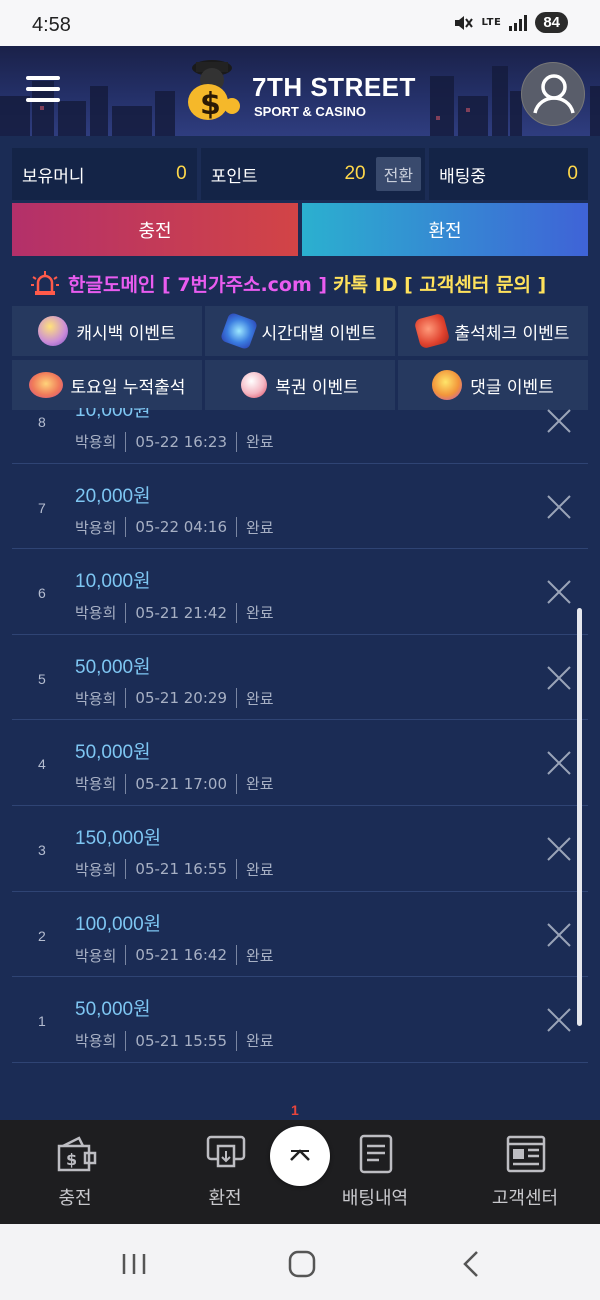  What do you see at coordinates (310, 111) in the screenshot?
I see `logo-subtitle: SPORT & CASINO` at bounding box center [310, 111].